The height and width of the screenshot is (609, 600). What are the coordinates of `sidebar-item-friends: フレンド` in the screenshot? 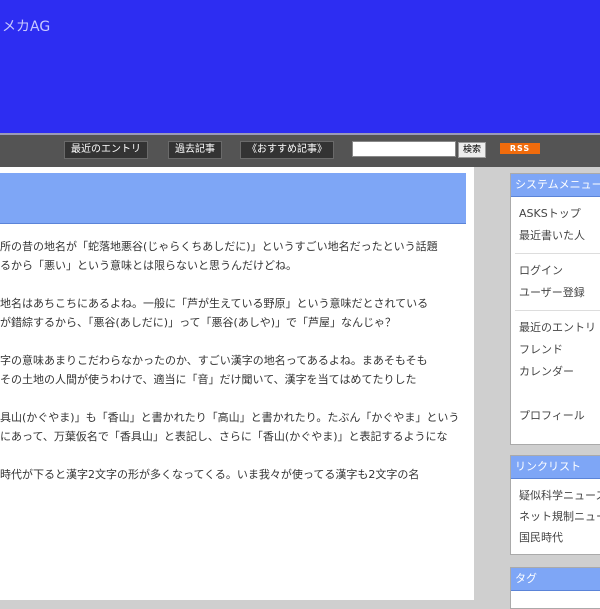 It's located at (555, 350).